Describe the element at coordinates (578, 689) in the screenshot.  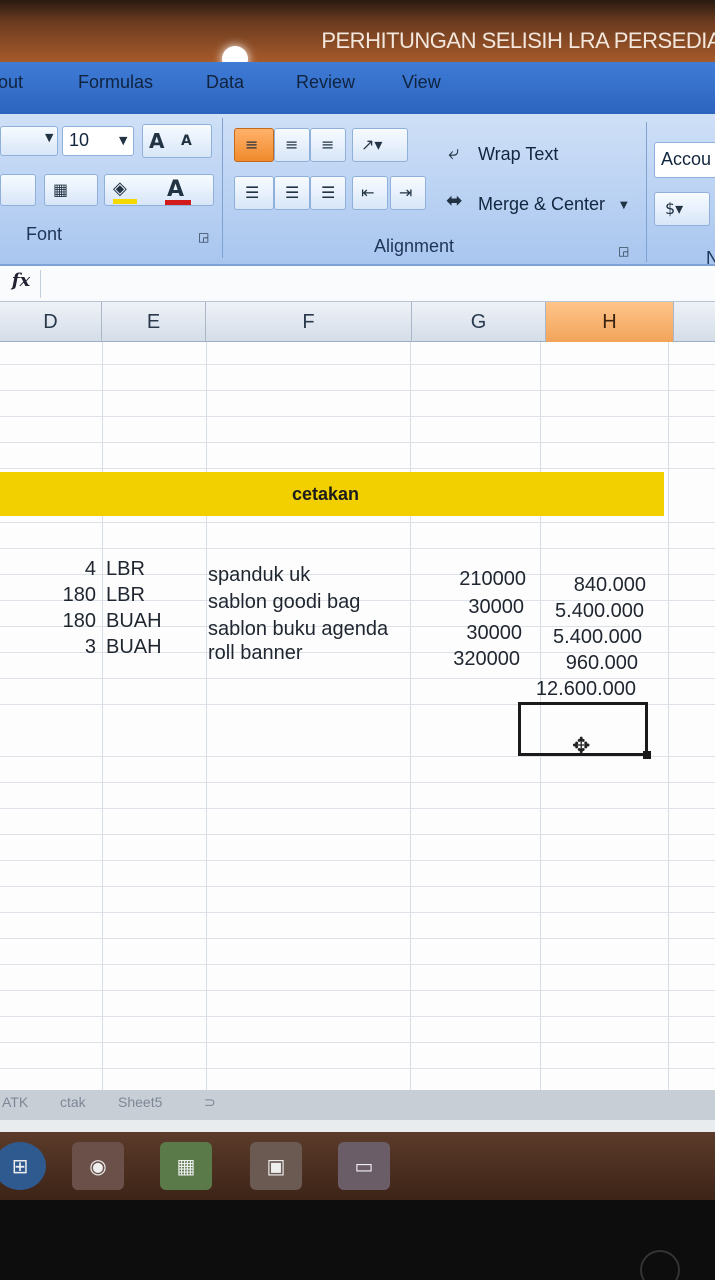
I see `grand-total-cell: 12.600.000` at that location.